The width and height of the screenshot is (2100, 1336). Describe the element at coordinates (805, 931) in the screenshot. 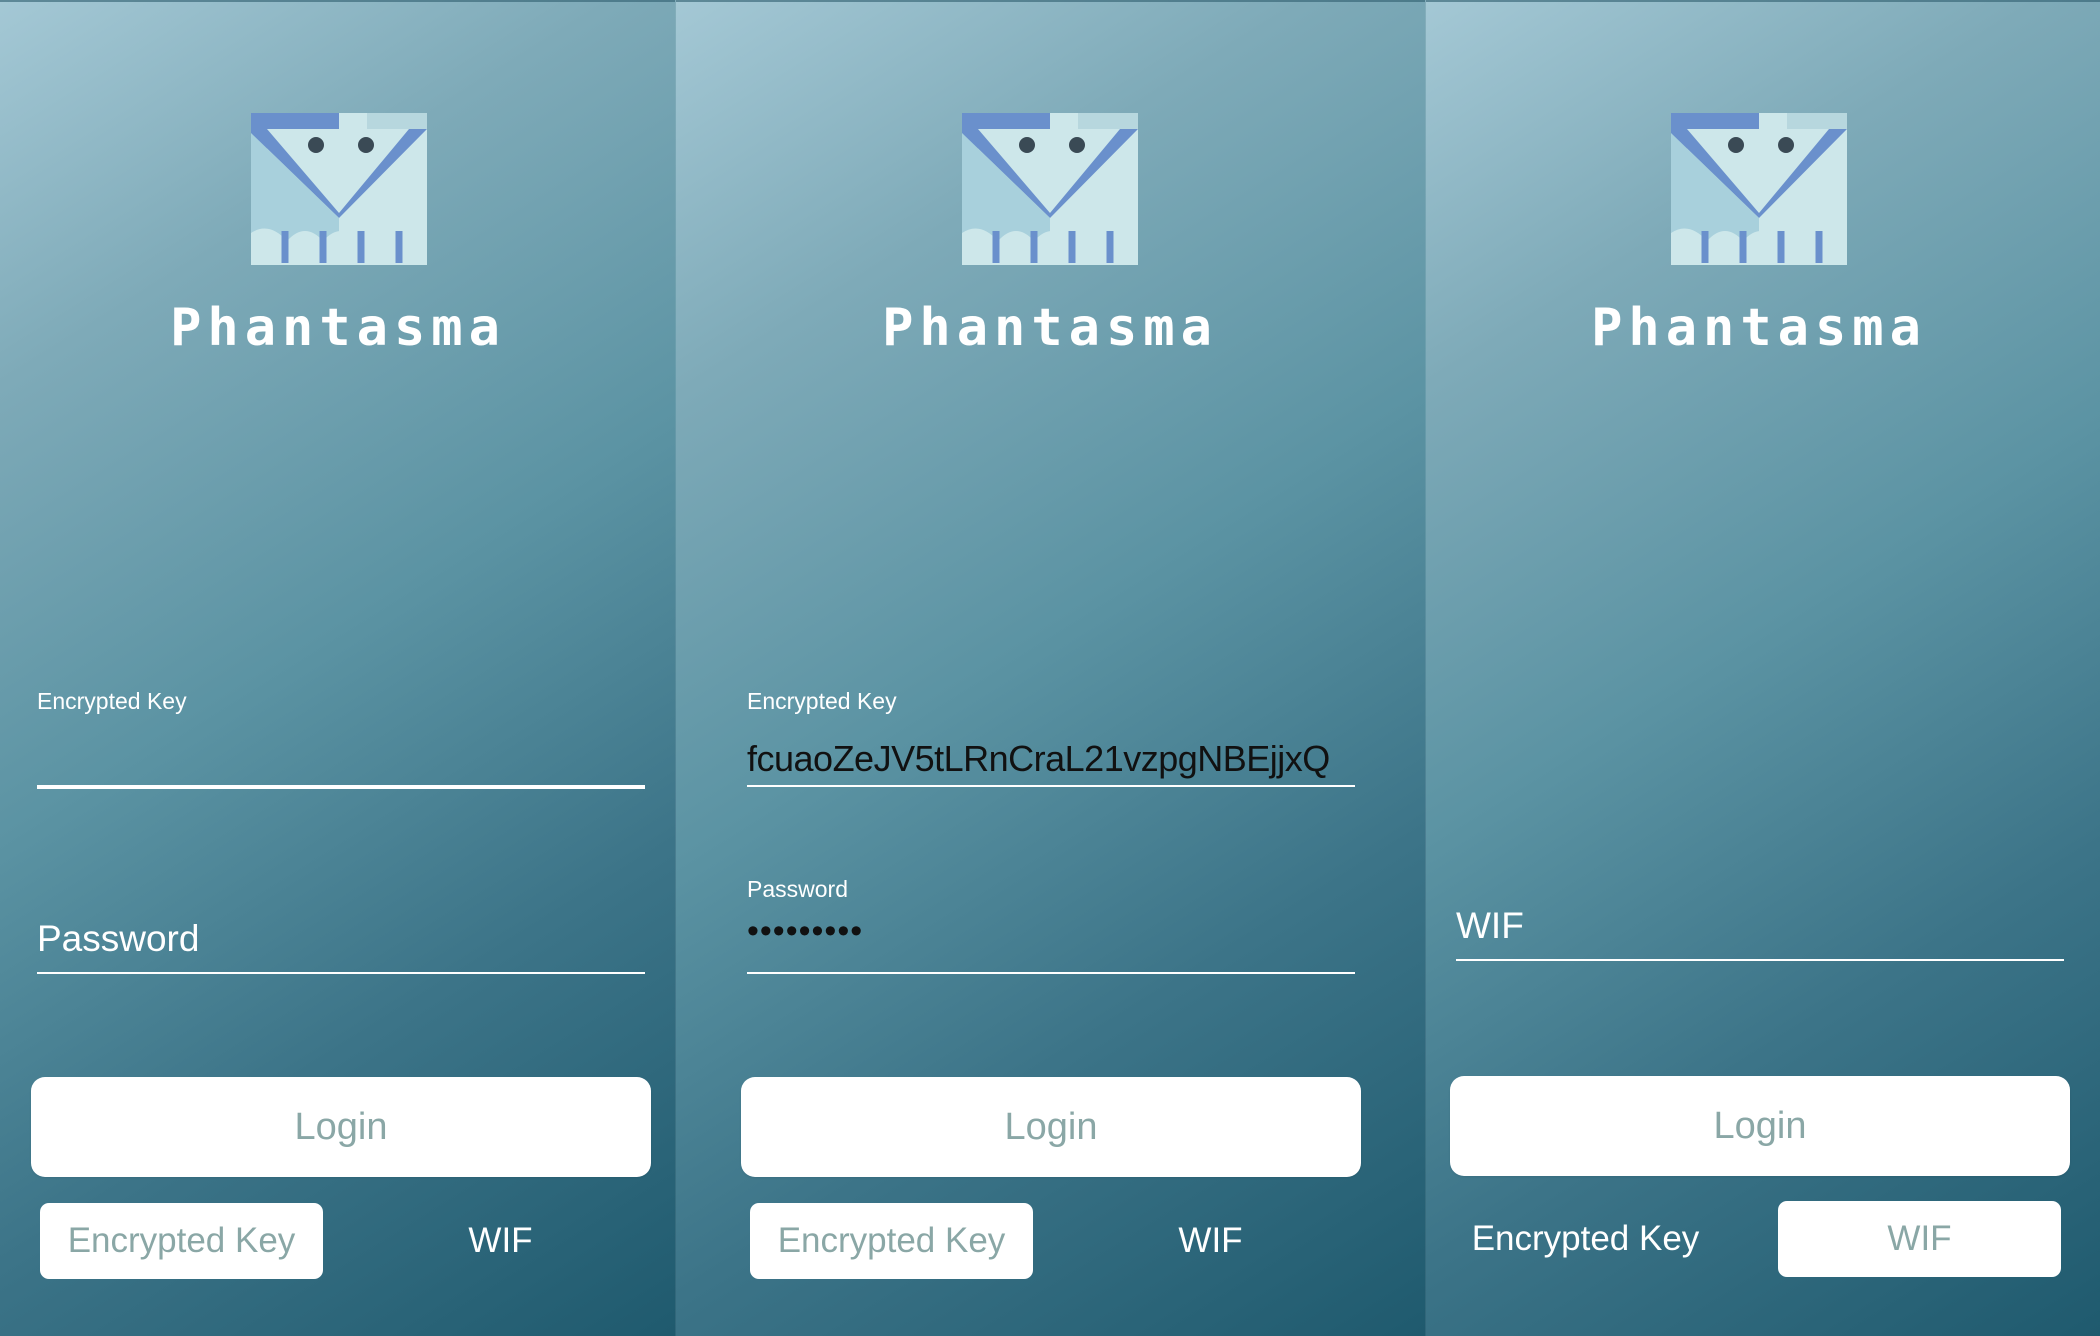

I see `password-value: •••••••••` at that location.